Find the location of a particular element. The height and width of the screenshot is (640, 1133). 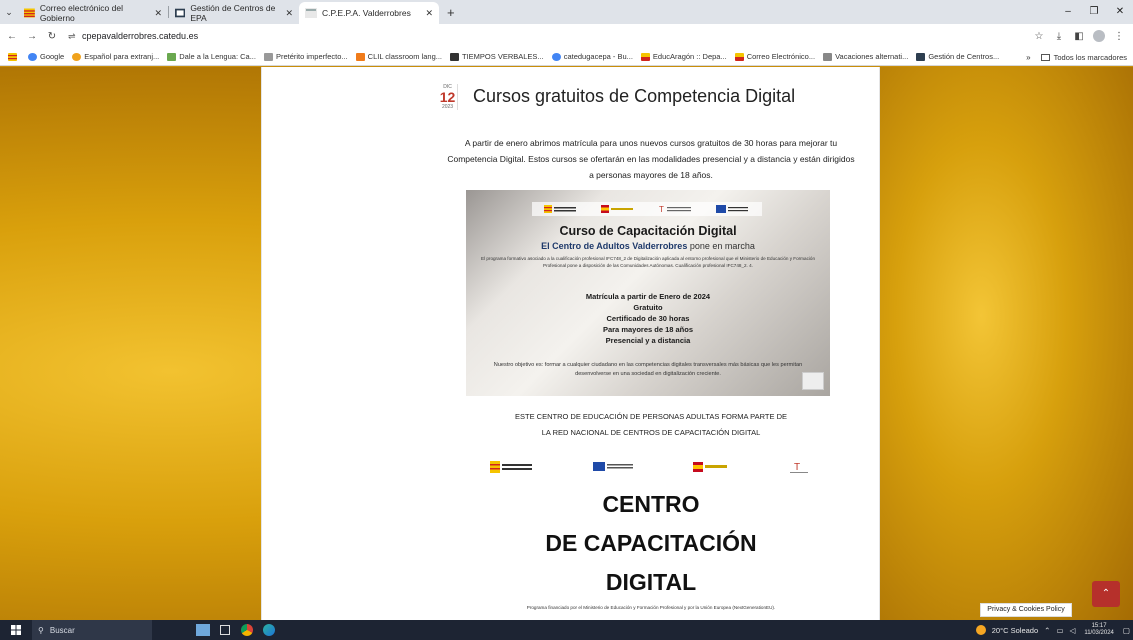

folder-icon is located at coordinates (1045, 57).